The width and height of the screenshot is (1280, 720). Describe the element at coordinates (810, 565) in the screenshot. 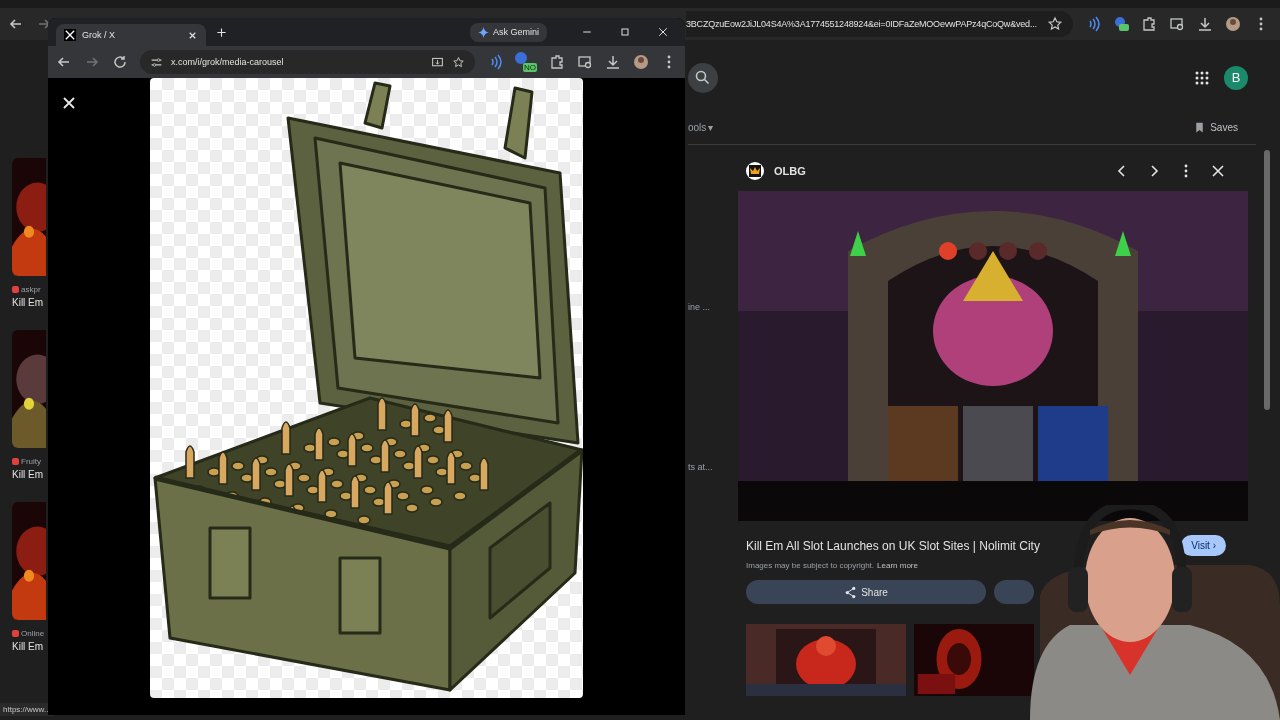

I see `copyright-notice: Images may be subject to copyright.` at that location.